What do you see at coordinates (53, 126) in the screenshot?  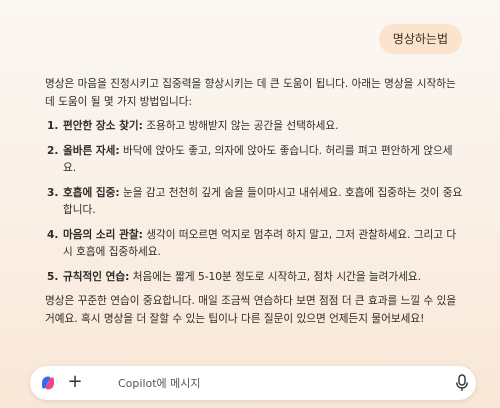 I see `step-number: 1.` at bounding box center [53, 126].